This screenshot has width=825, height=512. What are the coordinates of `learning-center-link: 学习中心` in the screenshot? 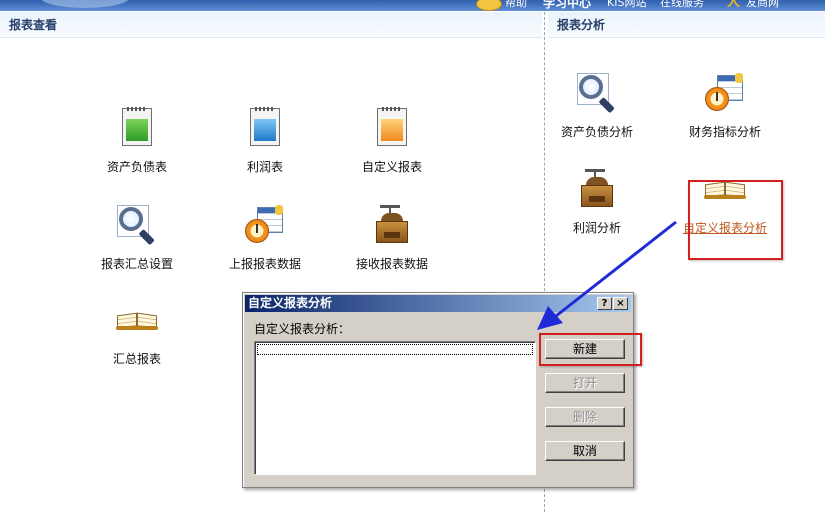 It's located at (567, 5).